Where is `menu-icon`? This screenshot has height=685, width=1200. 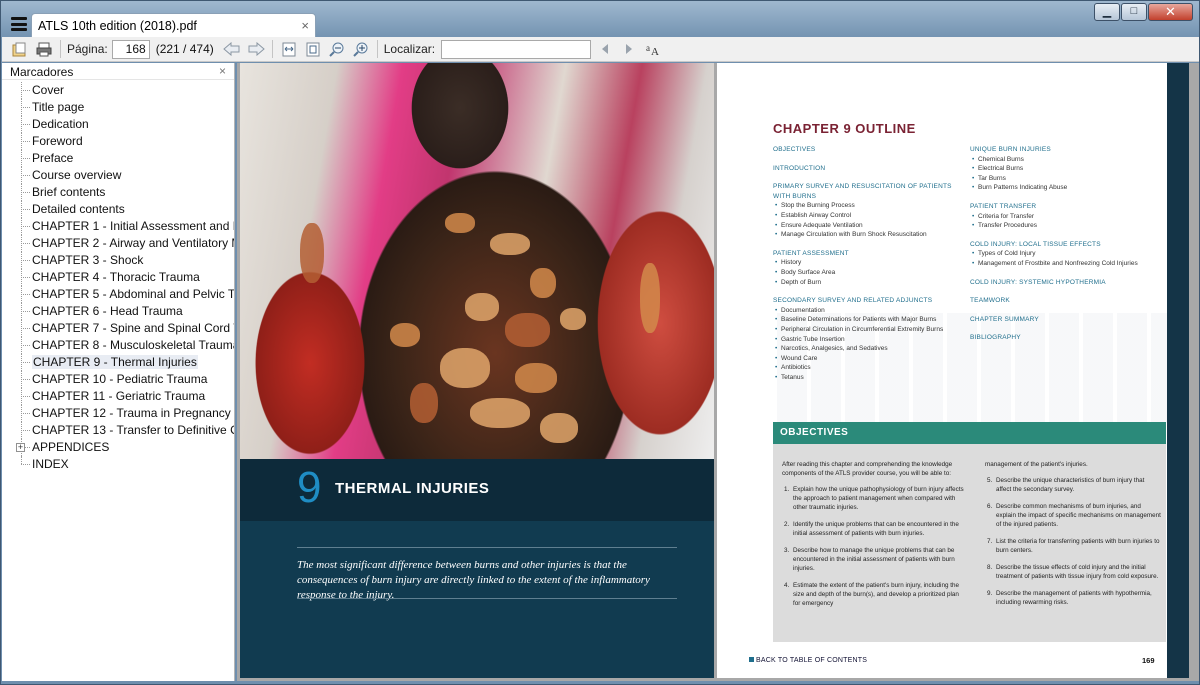 menu-icon is located at coordinates (19, 24).